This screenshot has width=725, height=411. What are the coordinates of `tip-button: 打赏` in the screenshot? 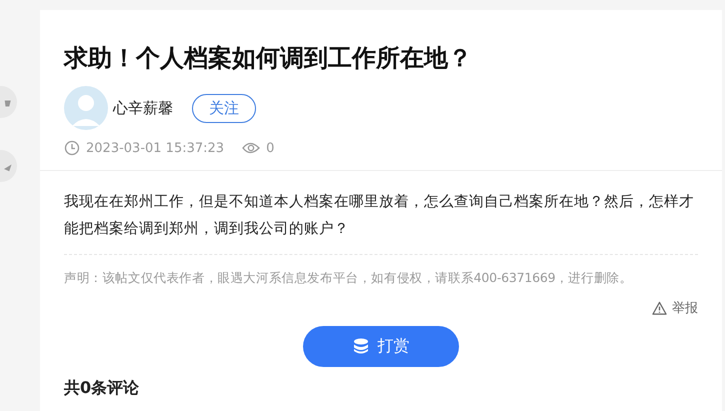 It's located at (381, 346).